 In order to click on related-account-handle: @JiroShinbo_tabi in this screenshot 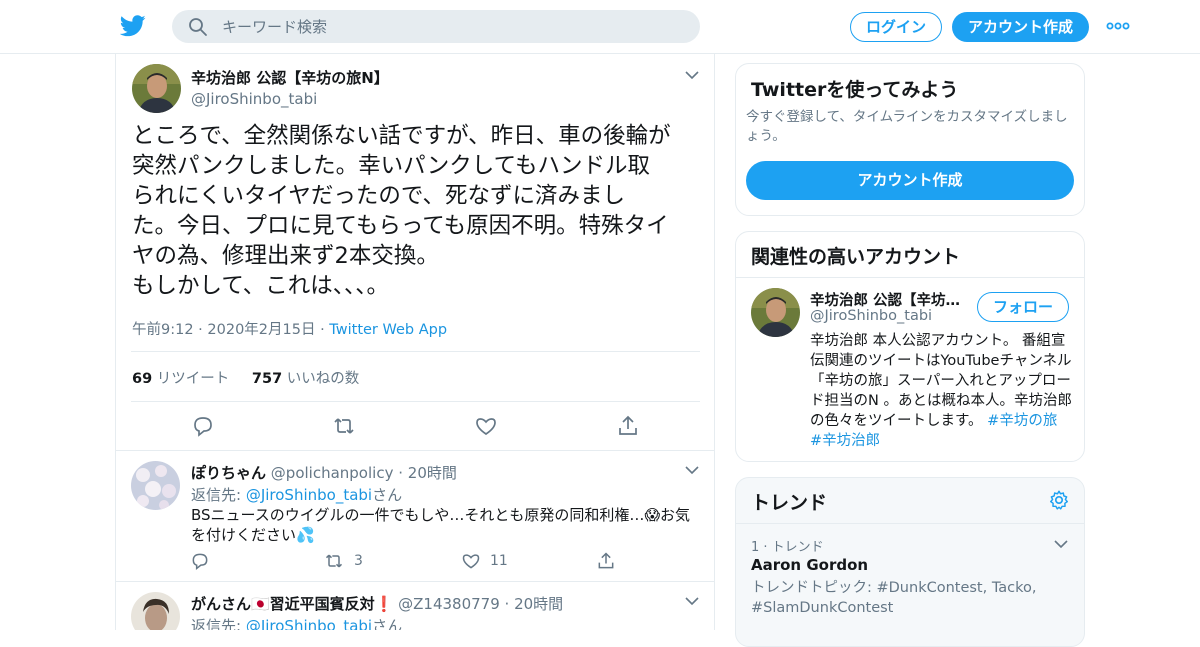, I will do `click(871, 316)`.